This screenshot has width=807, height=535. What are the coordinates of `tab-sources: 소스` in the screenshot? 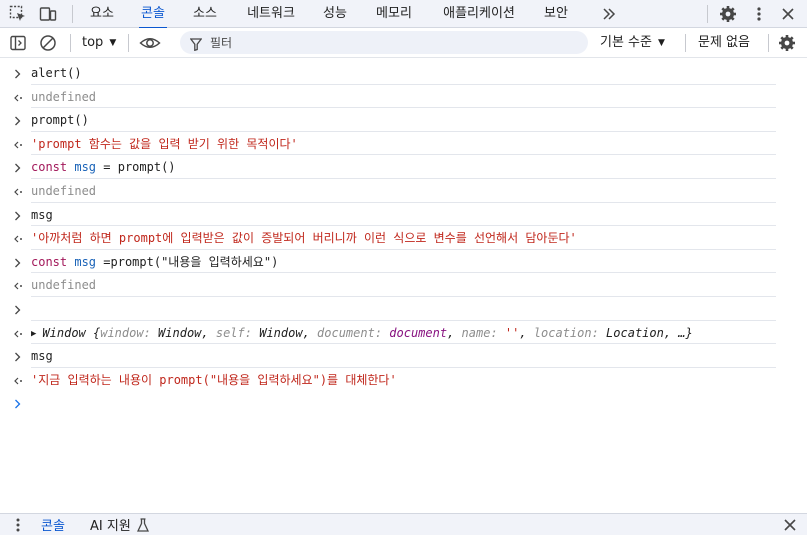 It's located at (205, 14).